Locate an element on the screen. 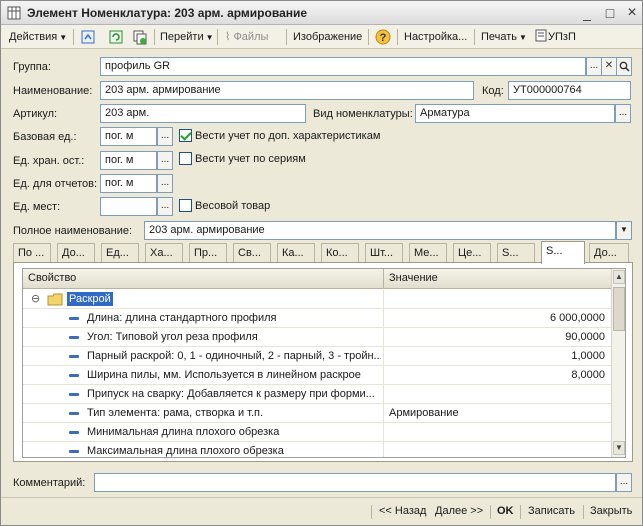 The image size is (643, 526). track-characteristics-checkbox is located at coordinates (185, 135).